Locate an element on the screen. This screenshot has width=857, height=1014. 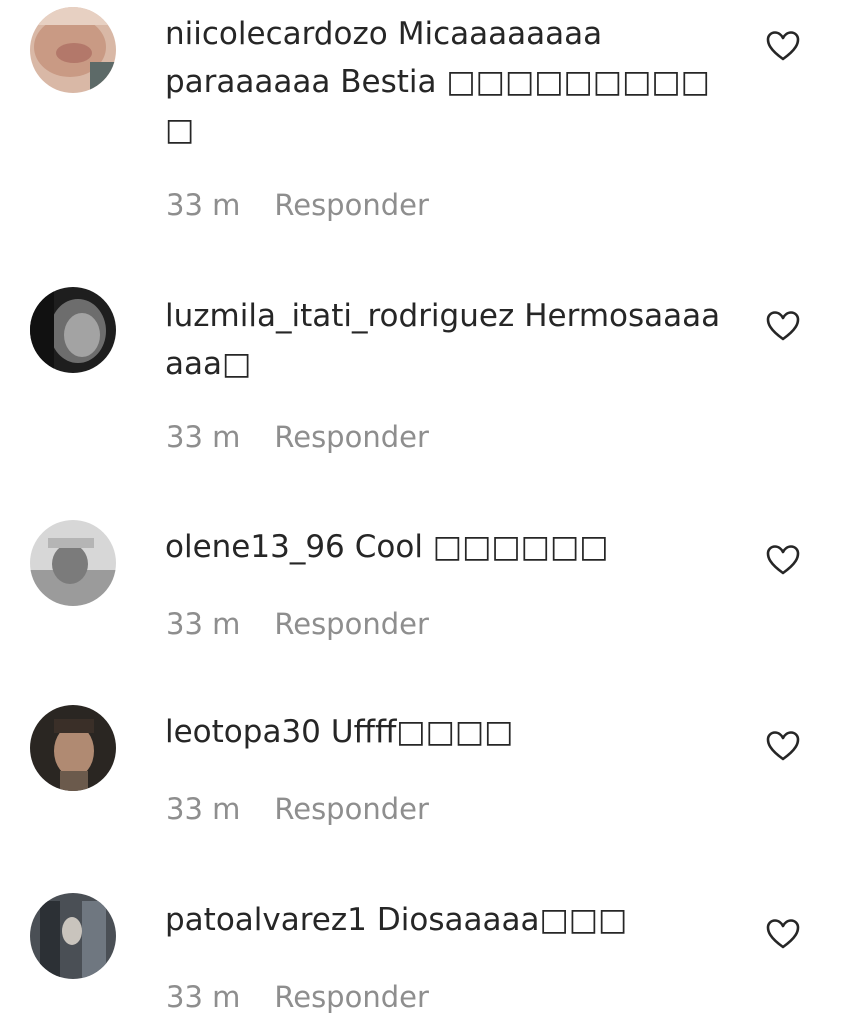
comment-text: patoalvarez1 Diosaaaaa□□□ is located at coordinates (445, 920).